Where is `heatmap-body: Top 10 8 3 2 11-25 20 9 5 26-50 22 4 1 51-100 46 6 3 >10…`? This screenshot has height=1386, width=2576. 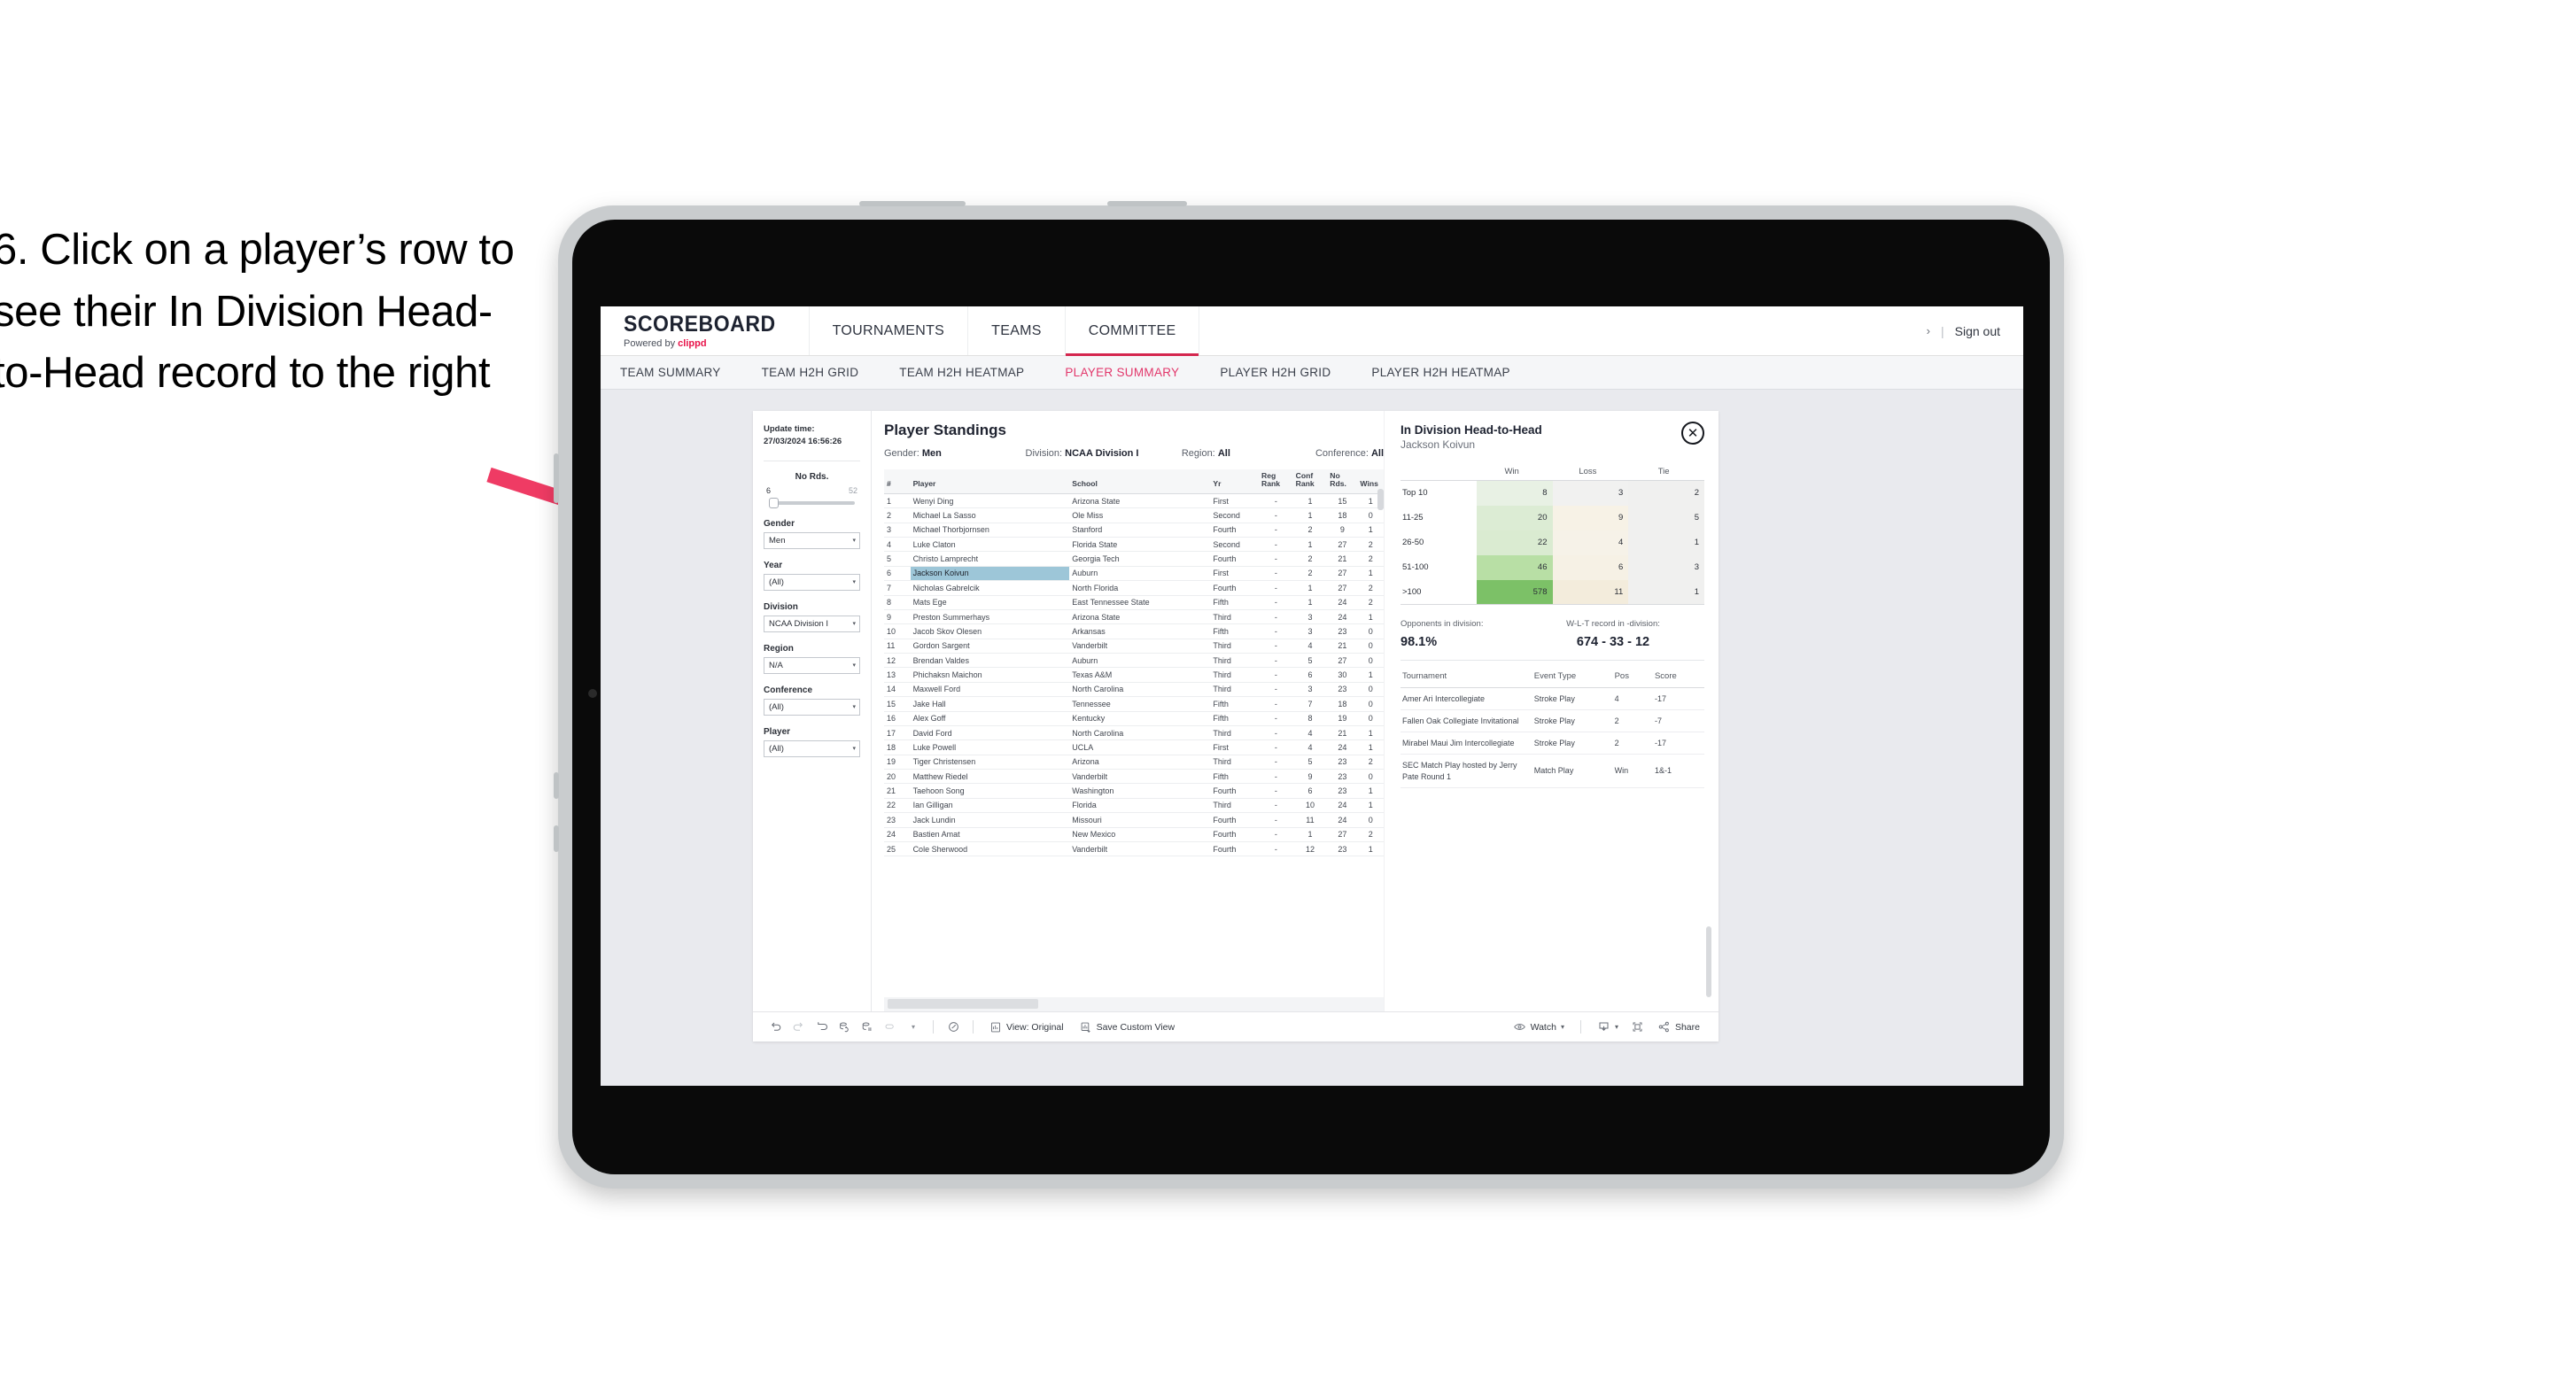 heatmap-body: Top 10 8 3 2 11-25 20 9 5 26-50 22 4 1 51-100 46 6 3 >10… is located at coordinates (1552, 543).